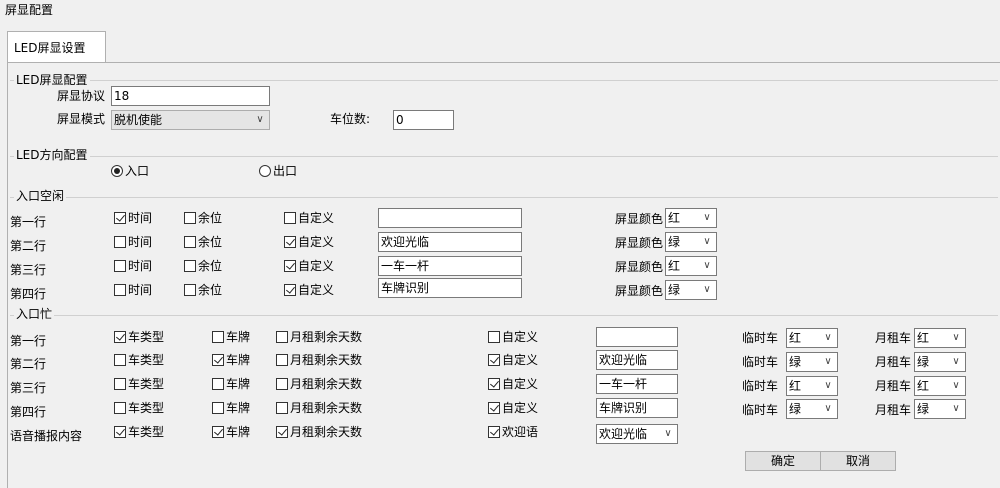 The width and height of the screenshot is (1000, 488). I want to click on monthly-car-label: 月租车, so click(893, 410).